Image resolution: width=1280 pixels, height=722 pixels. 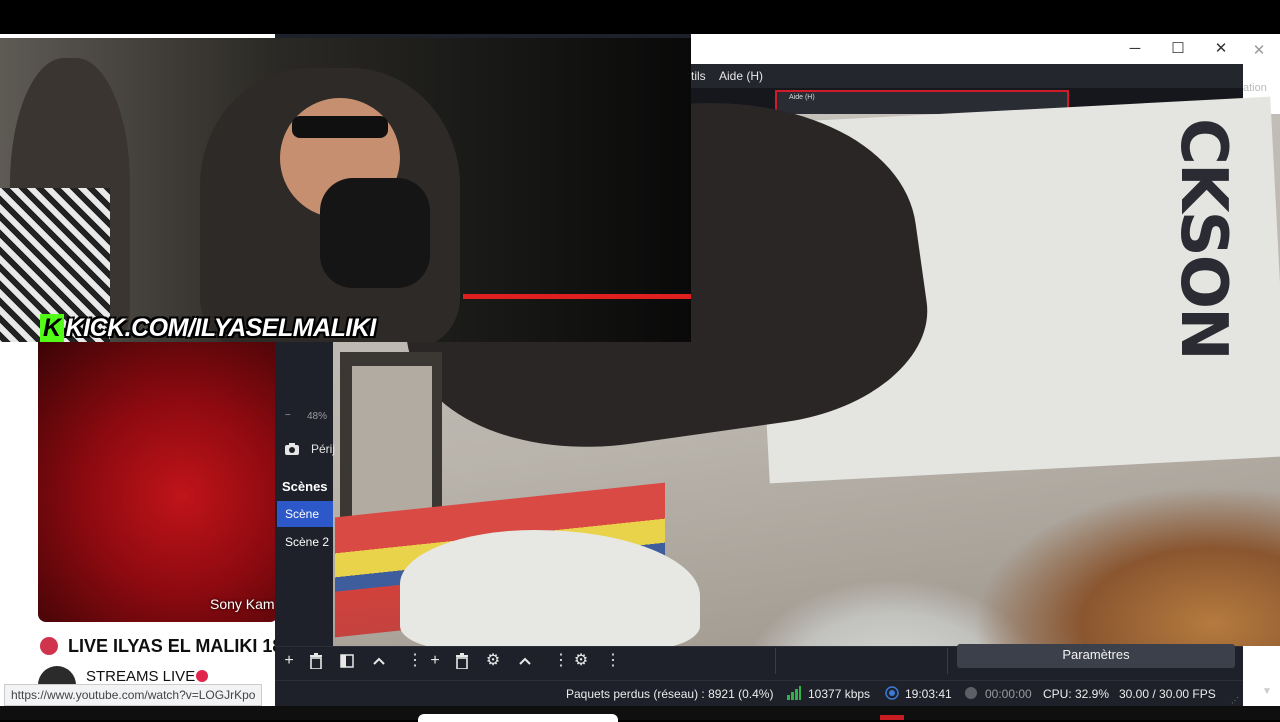 What do you see at coordinates (1178, 49) in the screenshot?
I see `maximize-button: ☐` at bounding box center [1178, 49].